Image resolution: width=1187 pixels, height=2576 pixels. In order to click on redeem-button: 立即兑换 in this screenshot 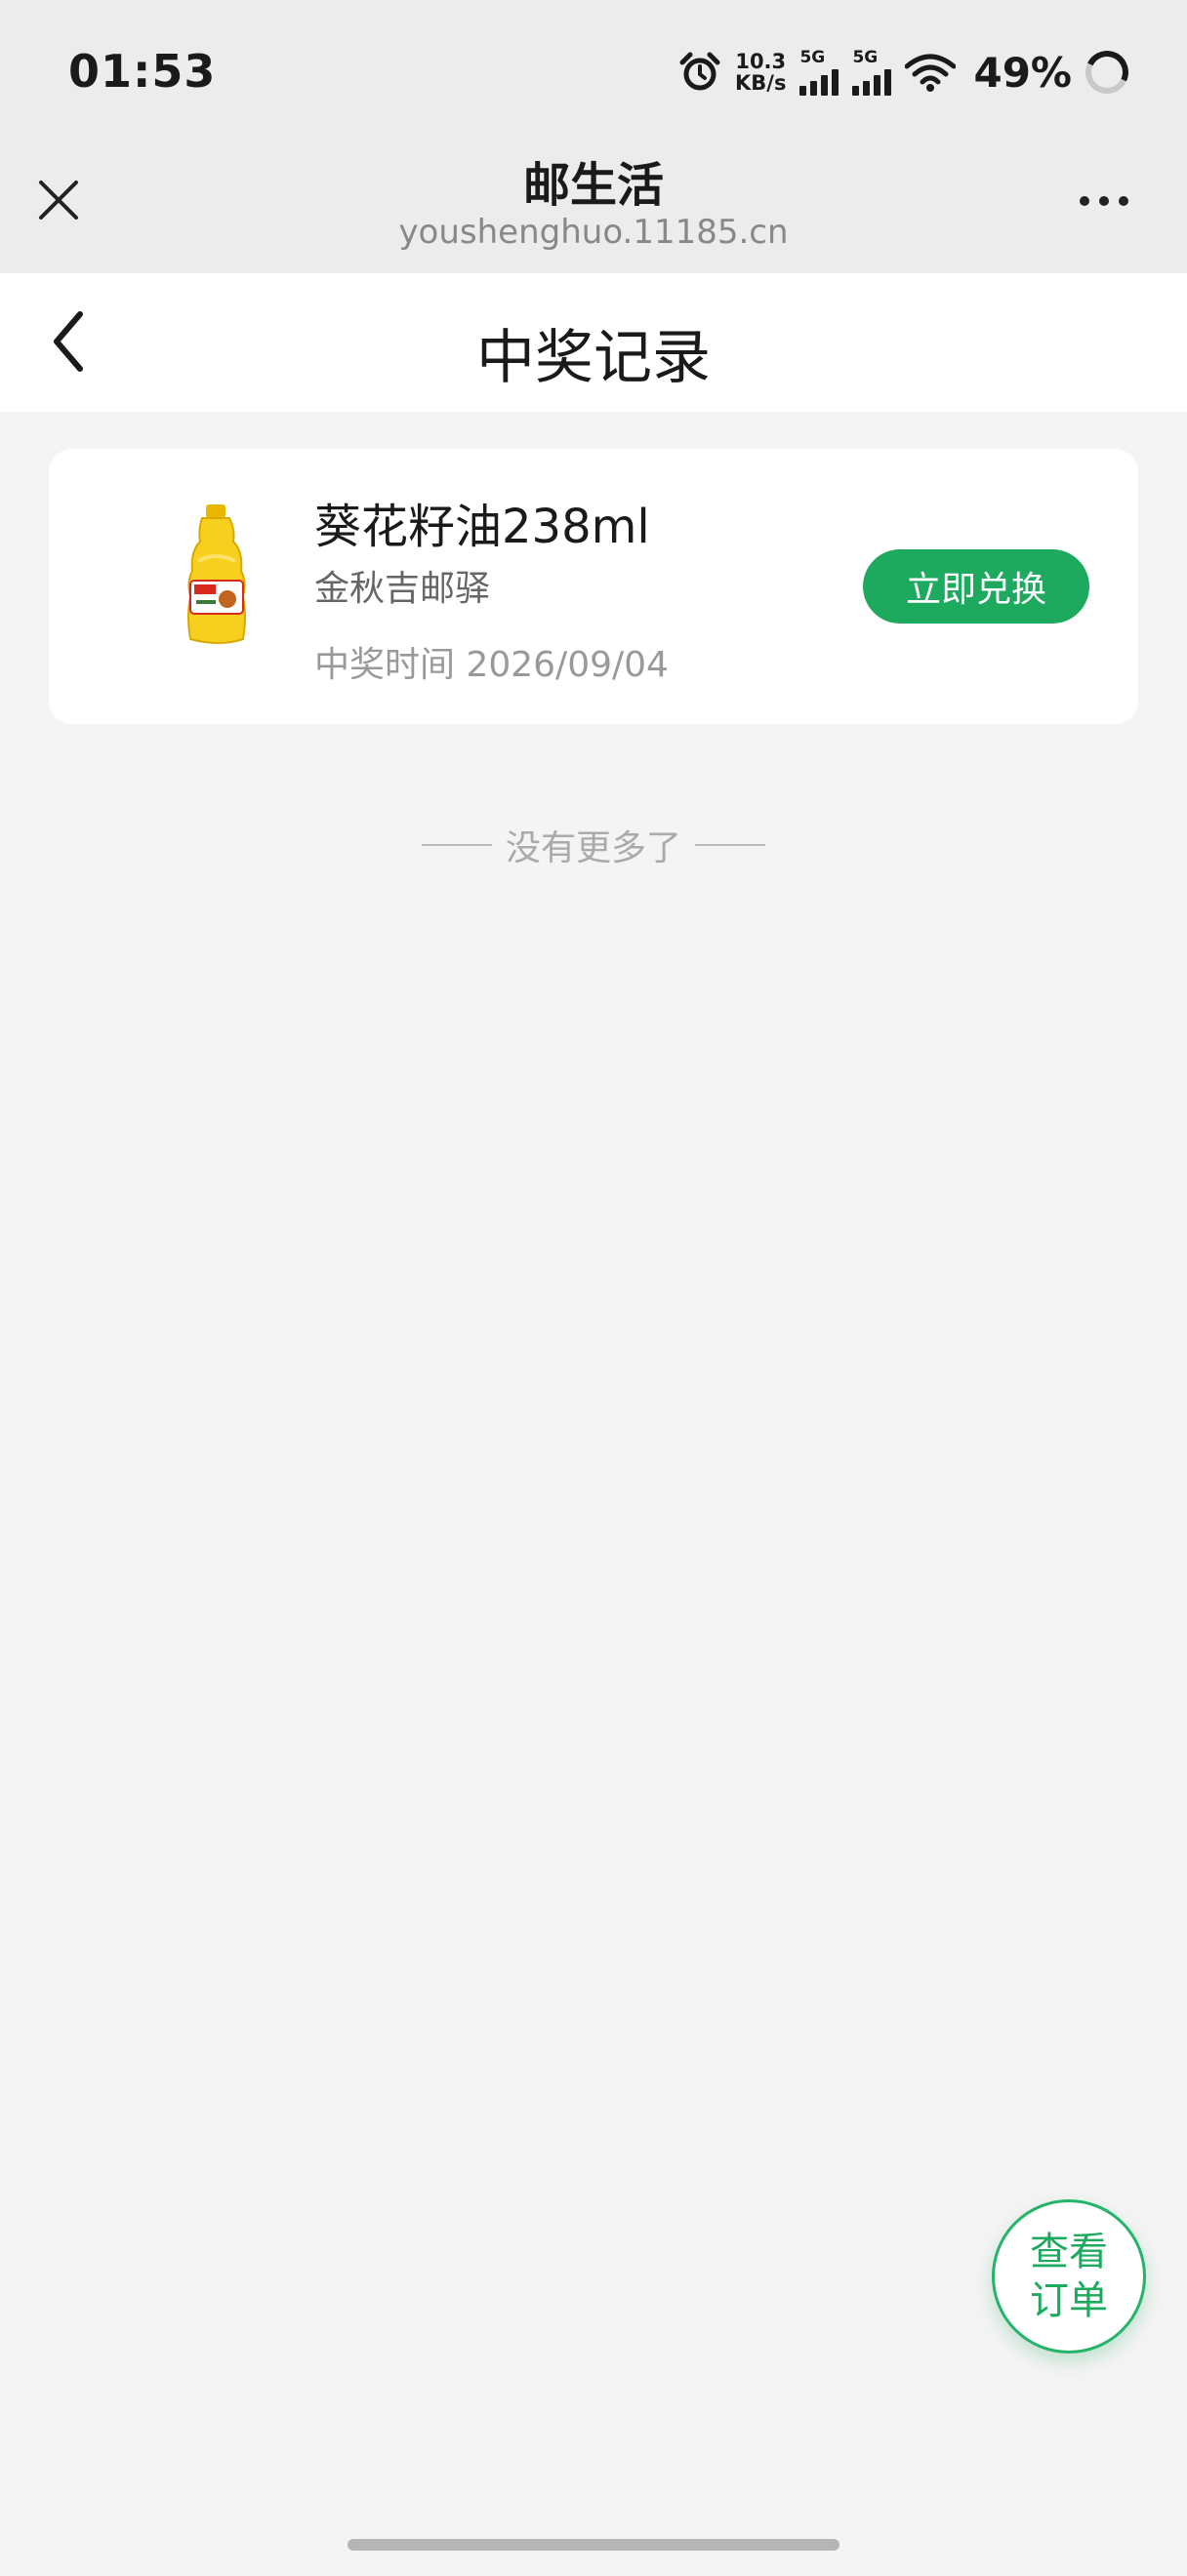, I will do `click(976, 586)`.